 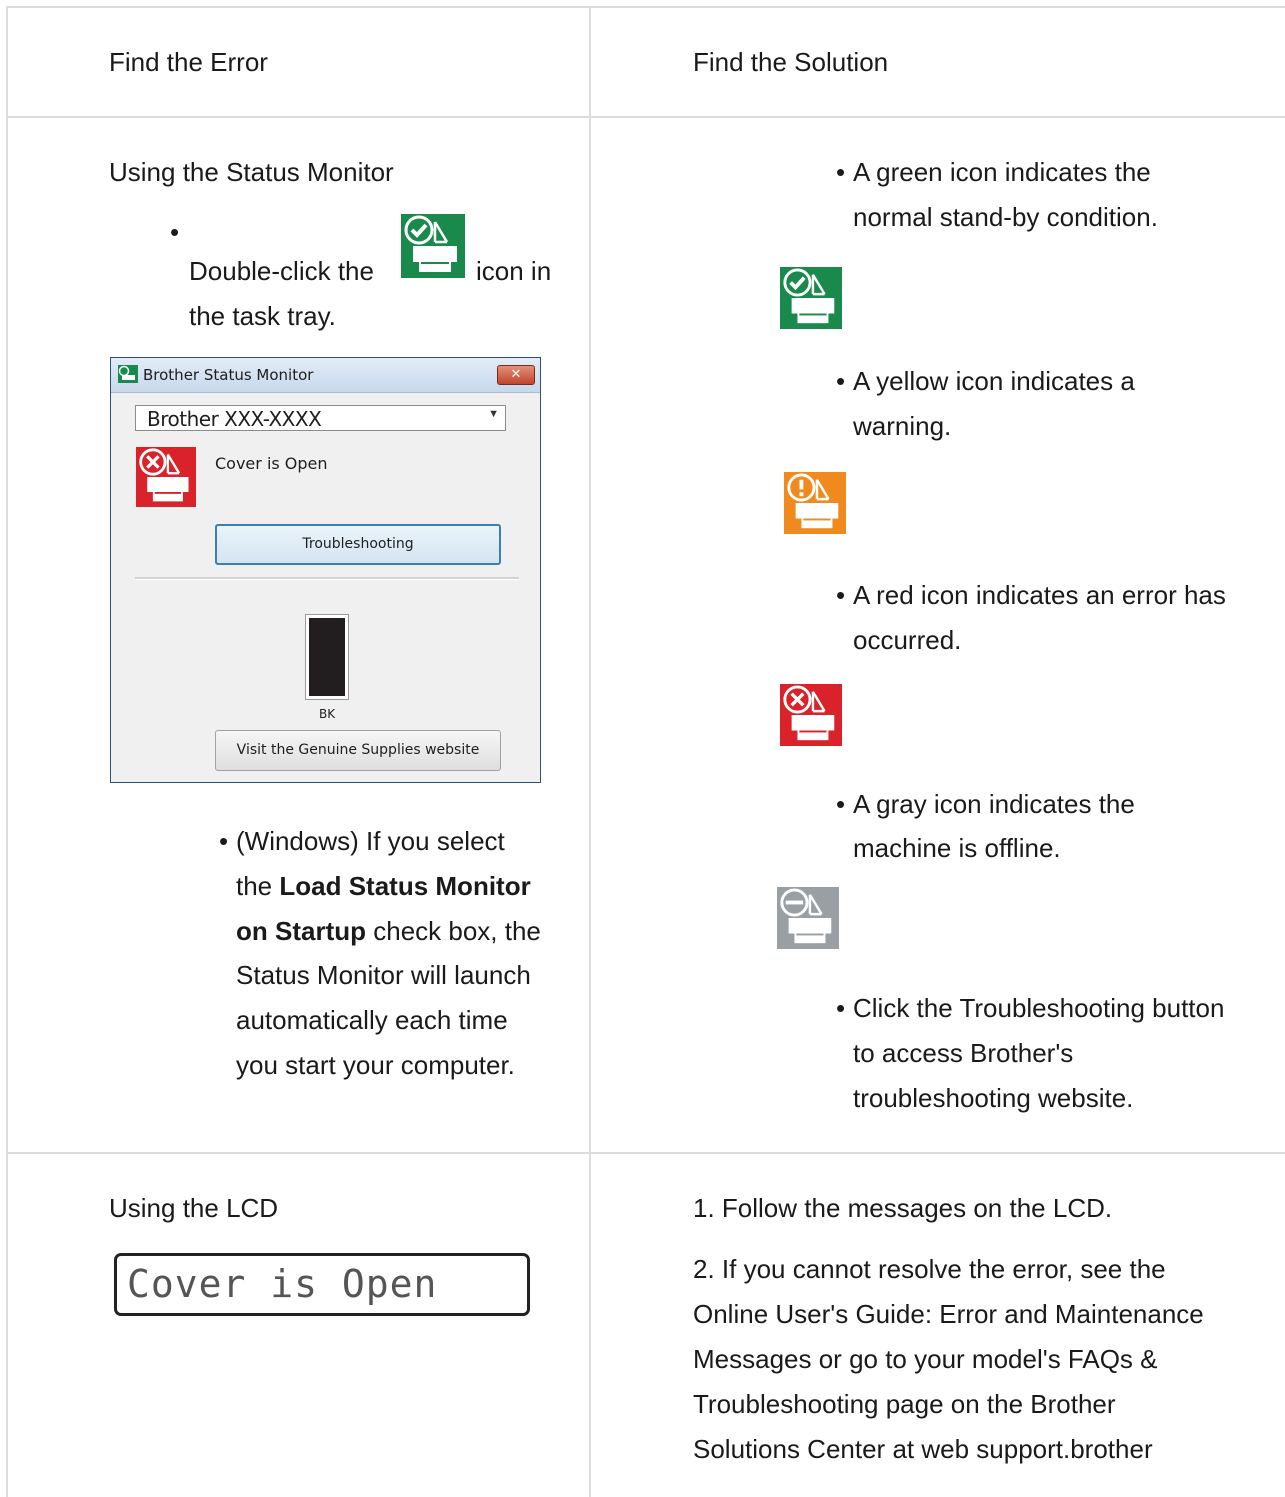 What do you see at coordinates (7, 751) in the screenshot?
I see `table-border-left` at bounding box center [7, 751].